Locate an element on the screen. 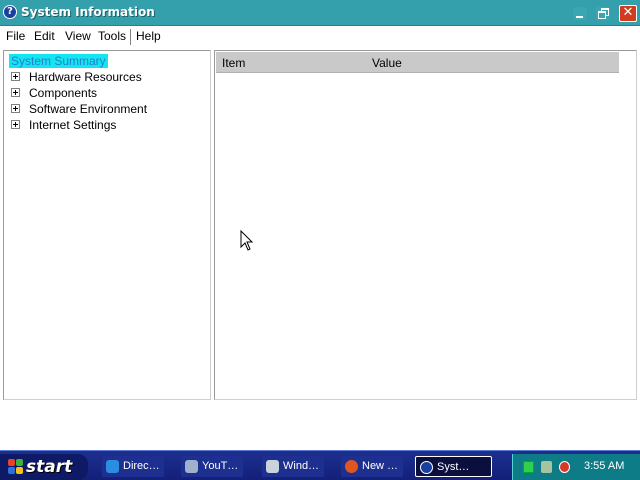 The height and width of the screenshot is (480, 640). system-tray: 3:55 AM is located at coordinates (576, 467).